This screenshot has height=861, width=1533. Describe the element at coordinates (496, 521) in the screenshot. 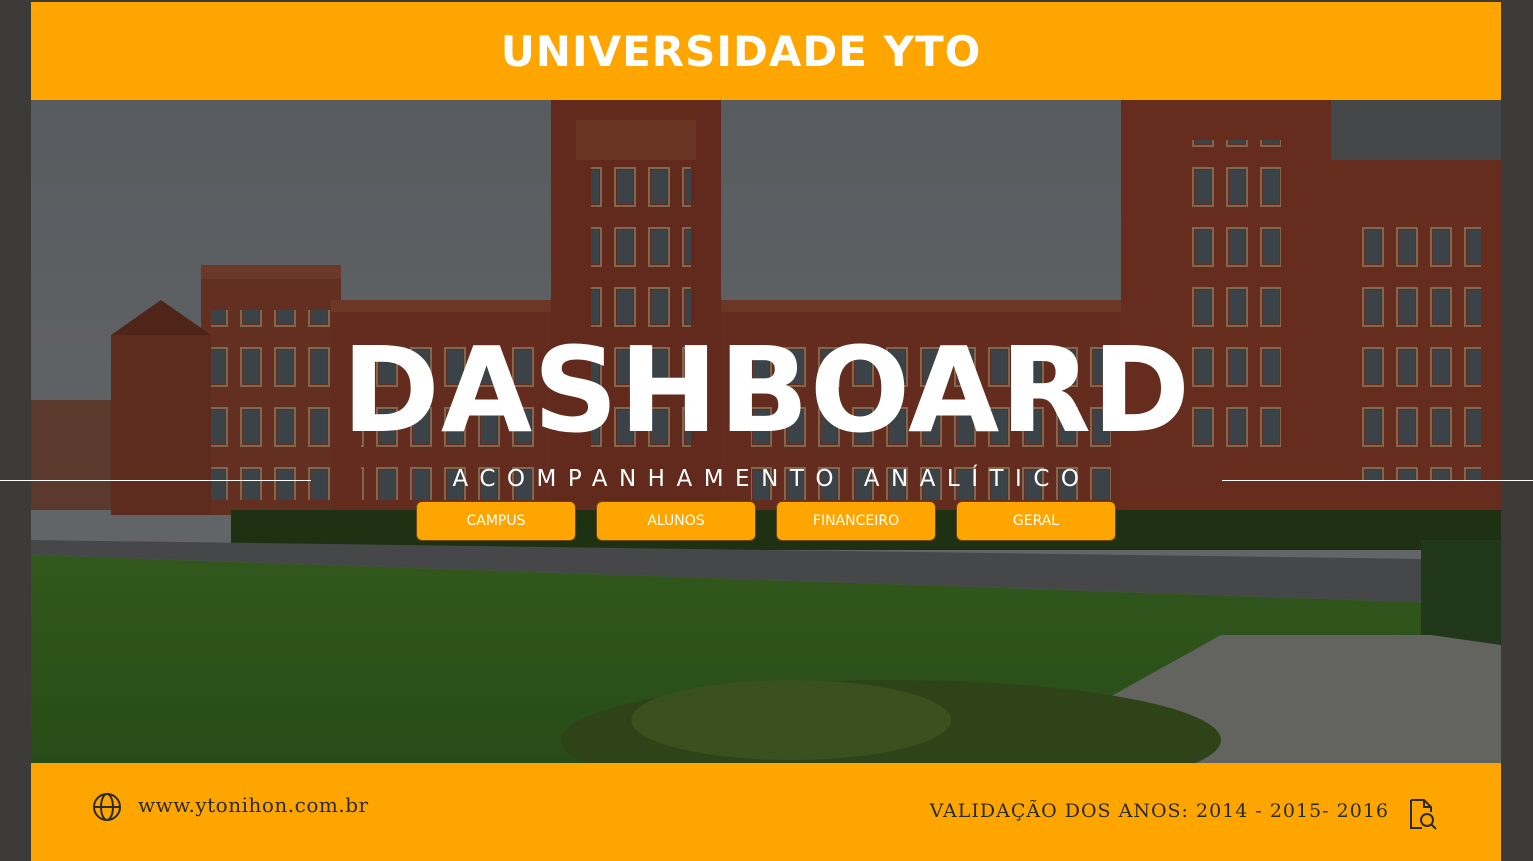

I see `campus-button: CAMPUS` at that location.